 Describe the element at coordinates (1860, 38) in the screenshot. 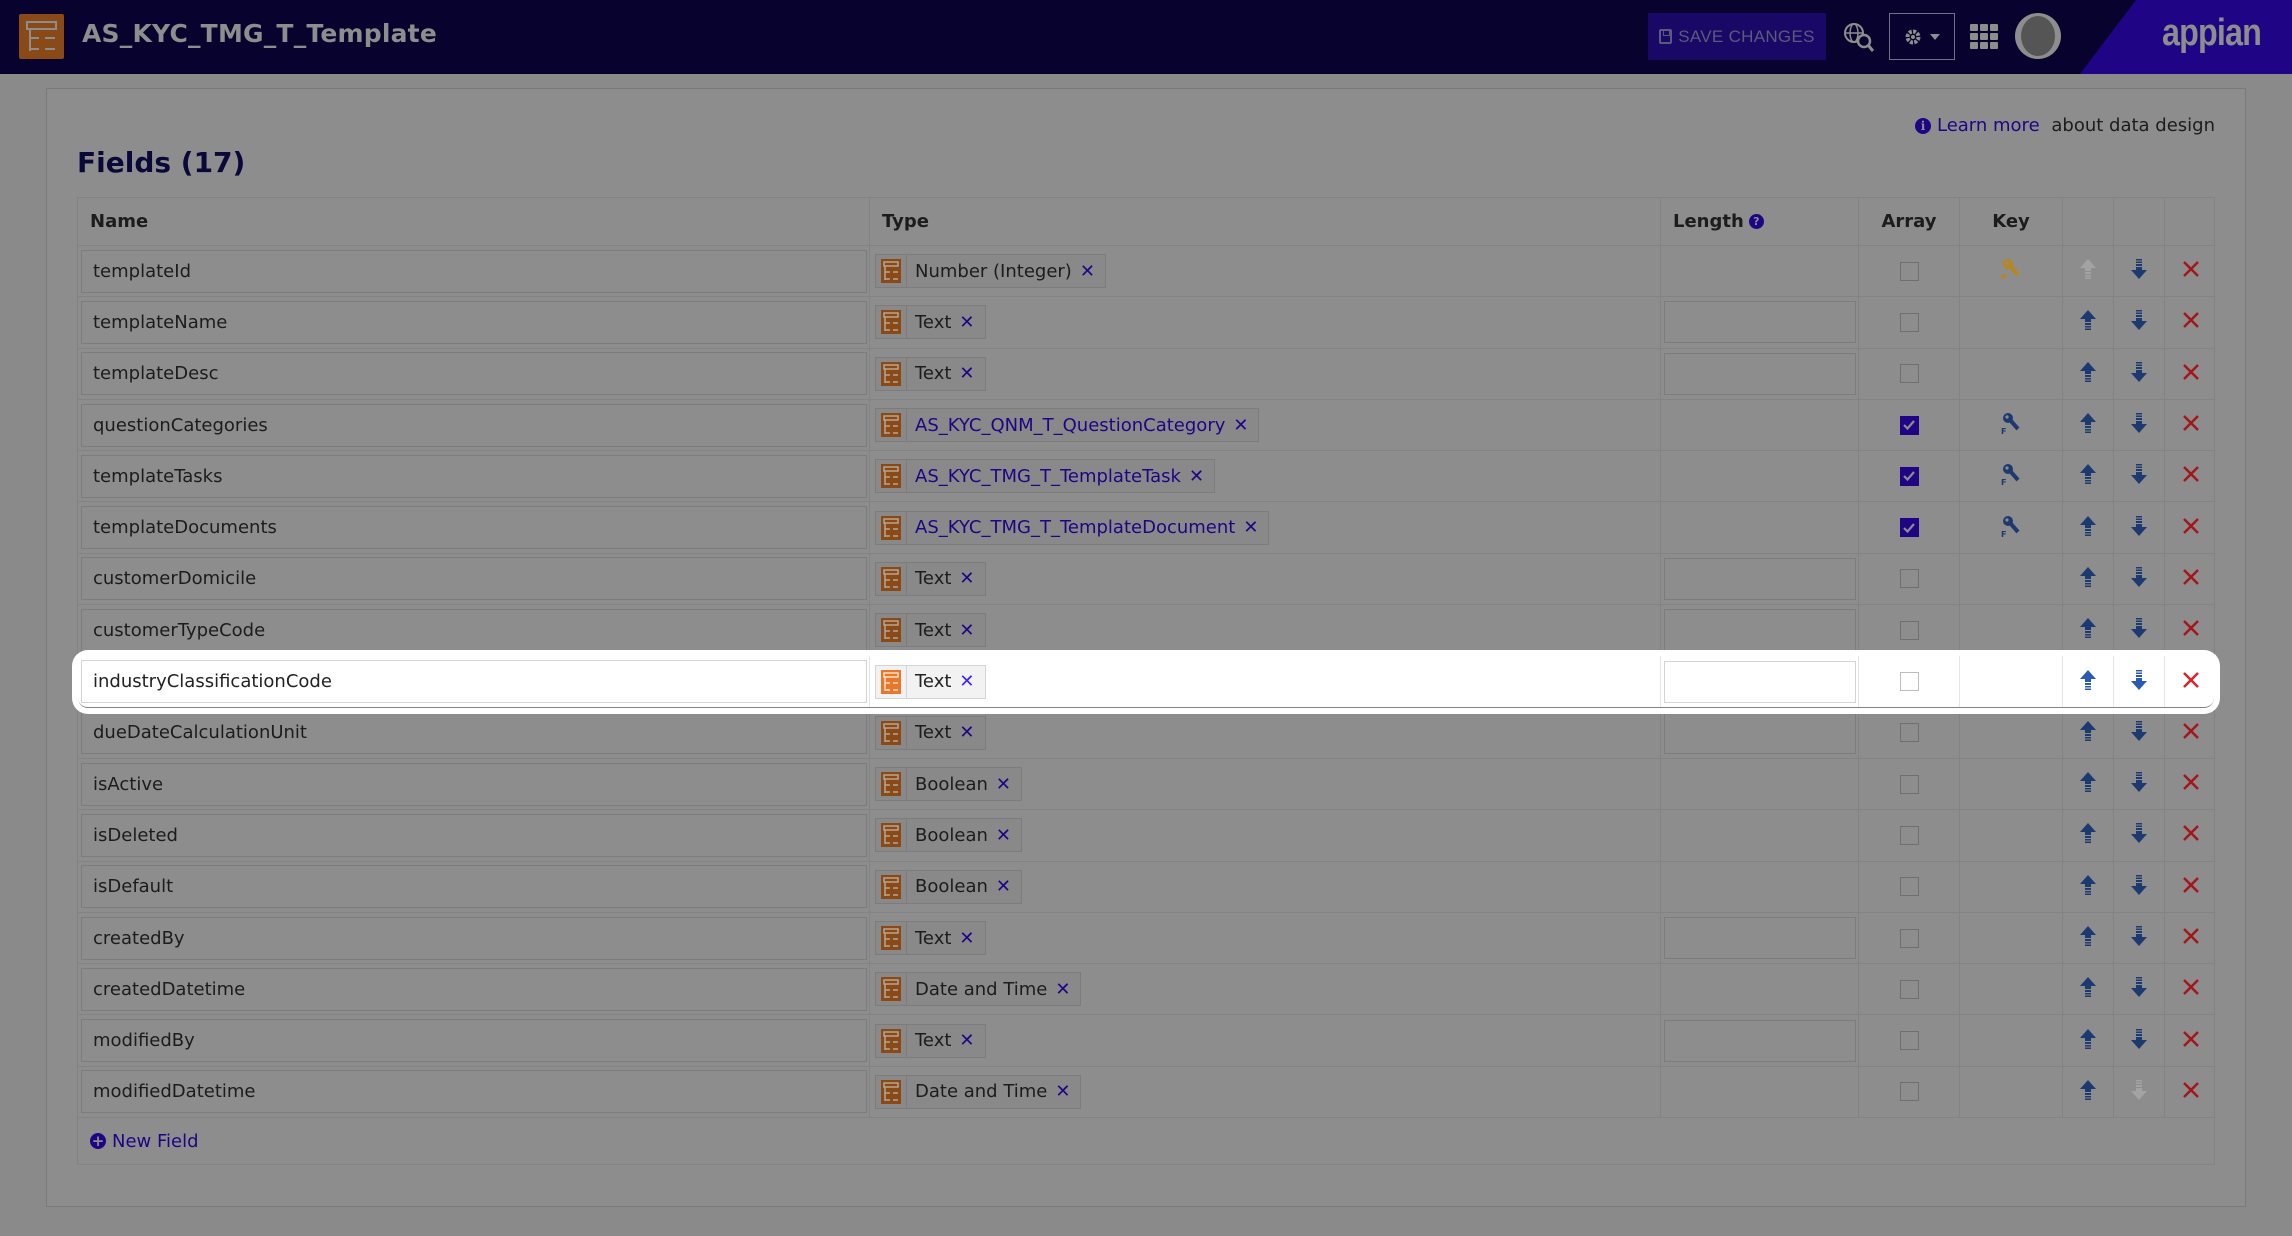

I see `globe-search-icon` at that location.